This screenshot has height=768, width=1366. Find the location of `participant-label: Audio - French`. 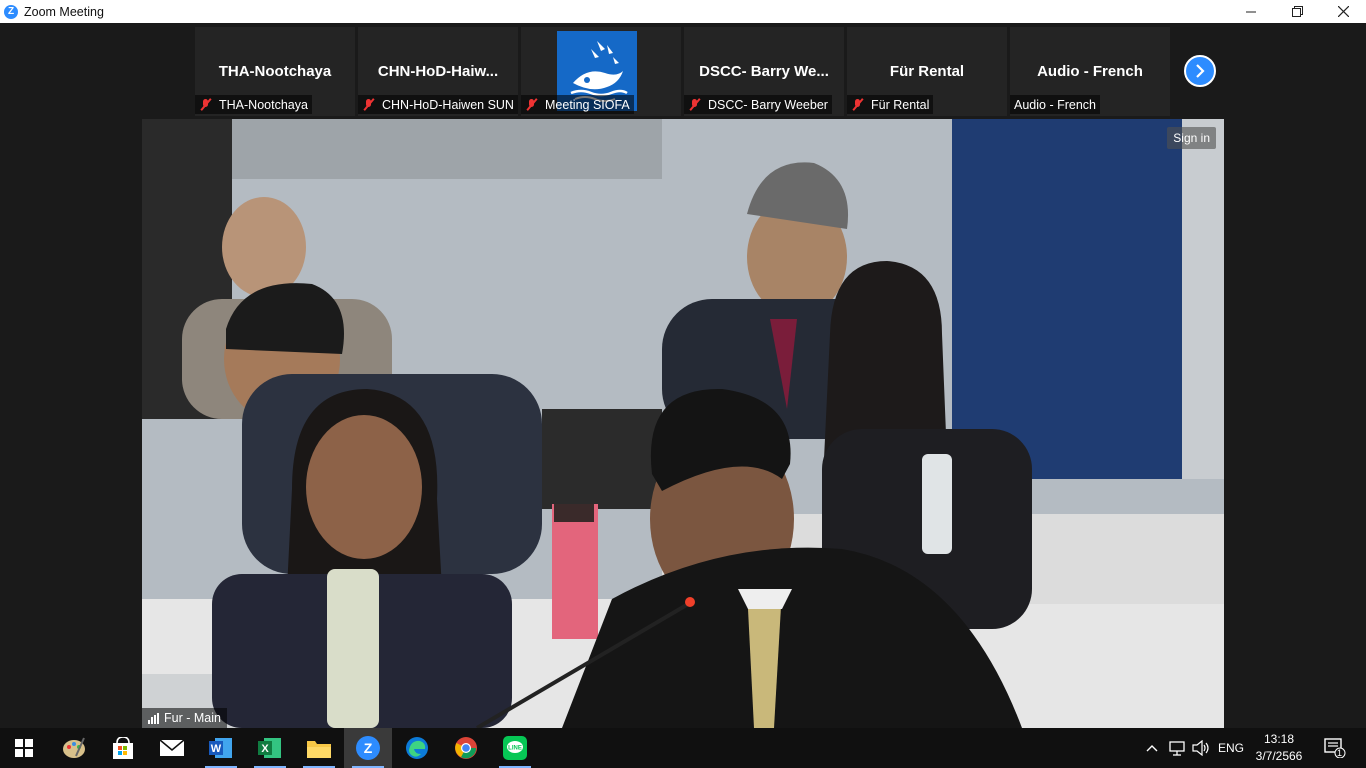

participant-label: Audio - French is located at coordinates (1055, 104).